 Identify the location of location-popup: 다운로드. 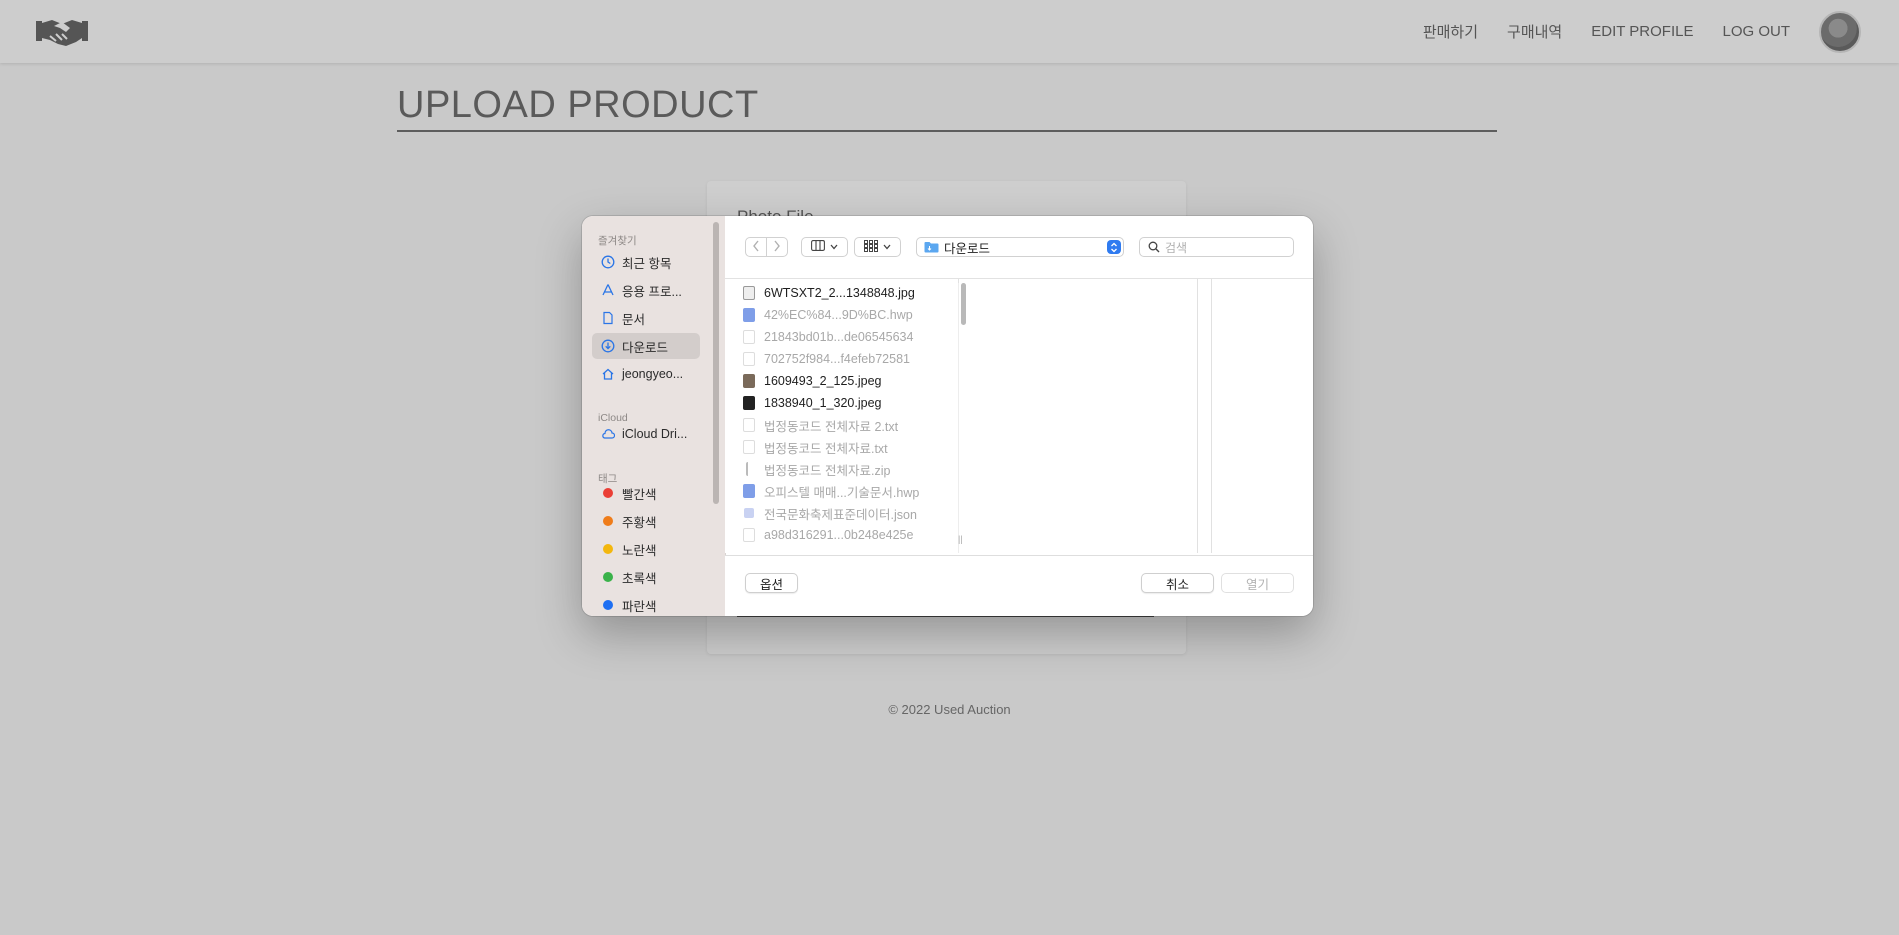
(1020, 247).